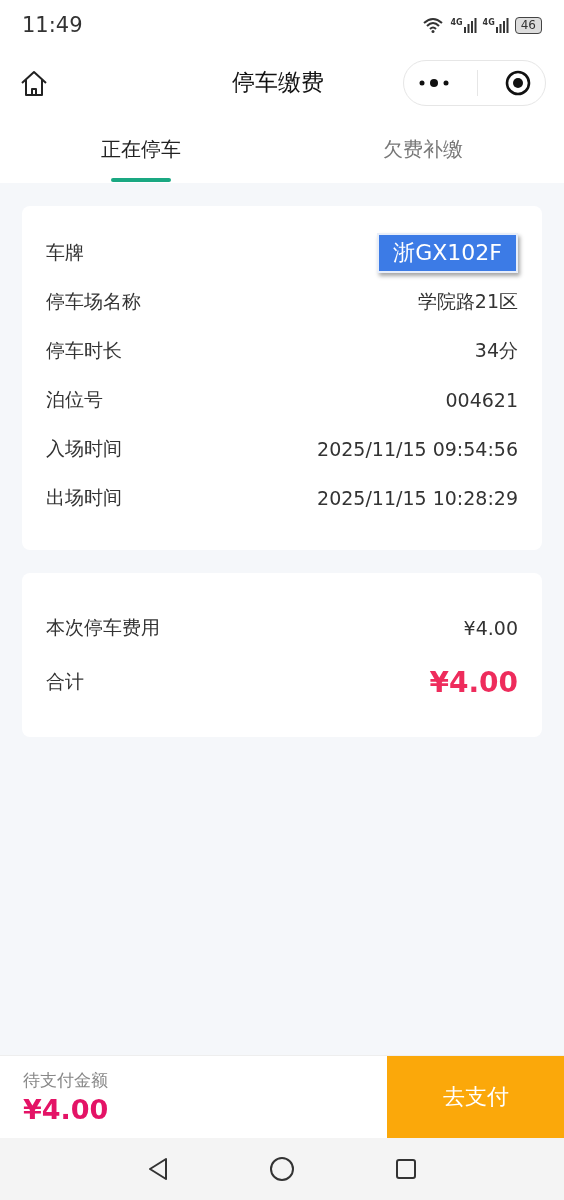 The height and width of the screenshot is (1200, 564). What do you see at coordinates (433, 82) in the screenshot?
I see `more-icon` at bounding box center [433, 82].